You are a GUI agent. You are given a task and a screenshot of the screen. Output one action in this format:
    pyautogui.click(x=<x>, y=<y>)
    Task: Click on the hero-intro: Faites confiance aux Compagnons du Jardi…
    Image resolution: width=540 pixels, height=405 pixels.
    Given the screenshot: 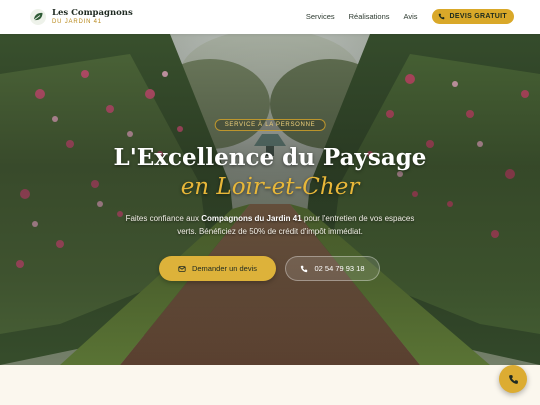 What is the action you would take?
    pyautogui.click(x=270, y=225)
    